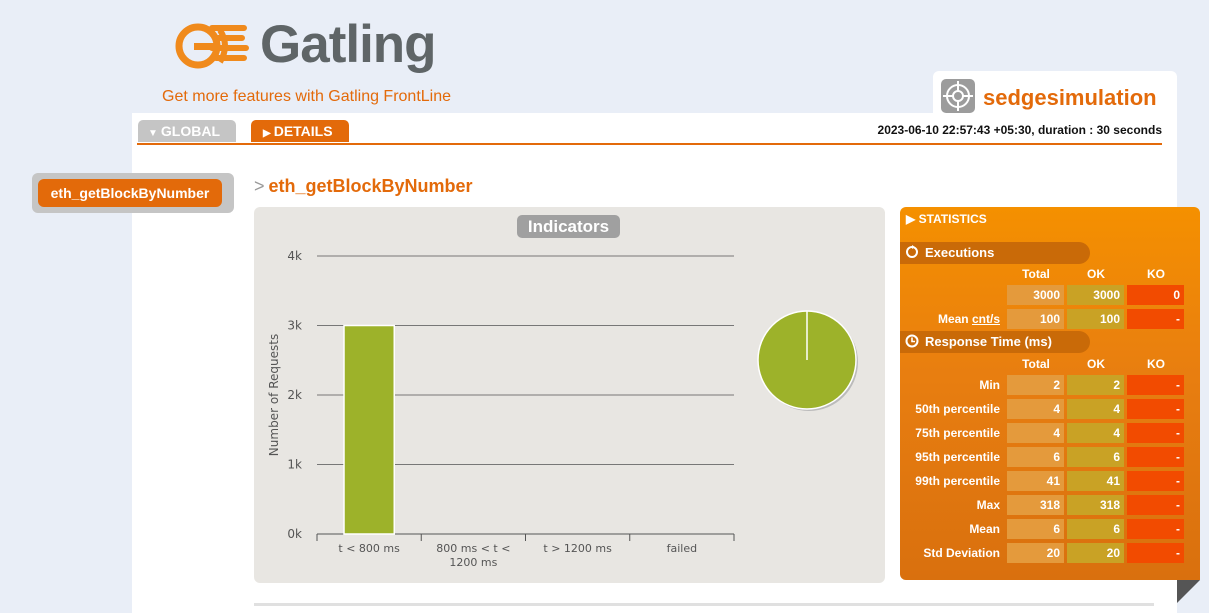  I want to click on cnt-unit: cnt/s, so click(985, 319).